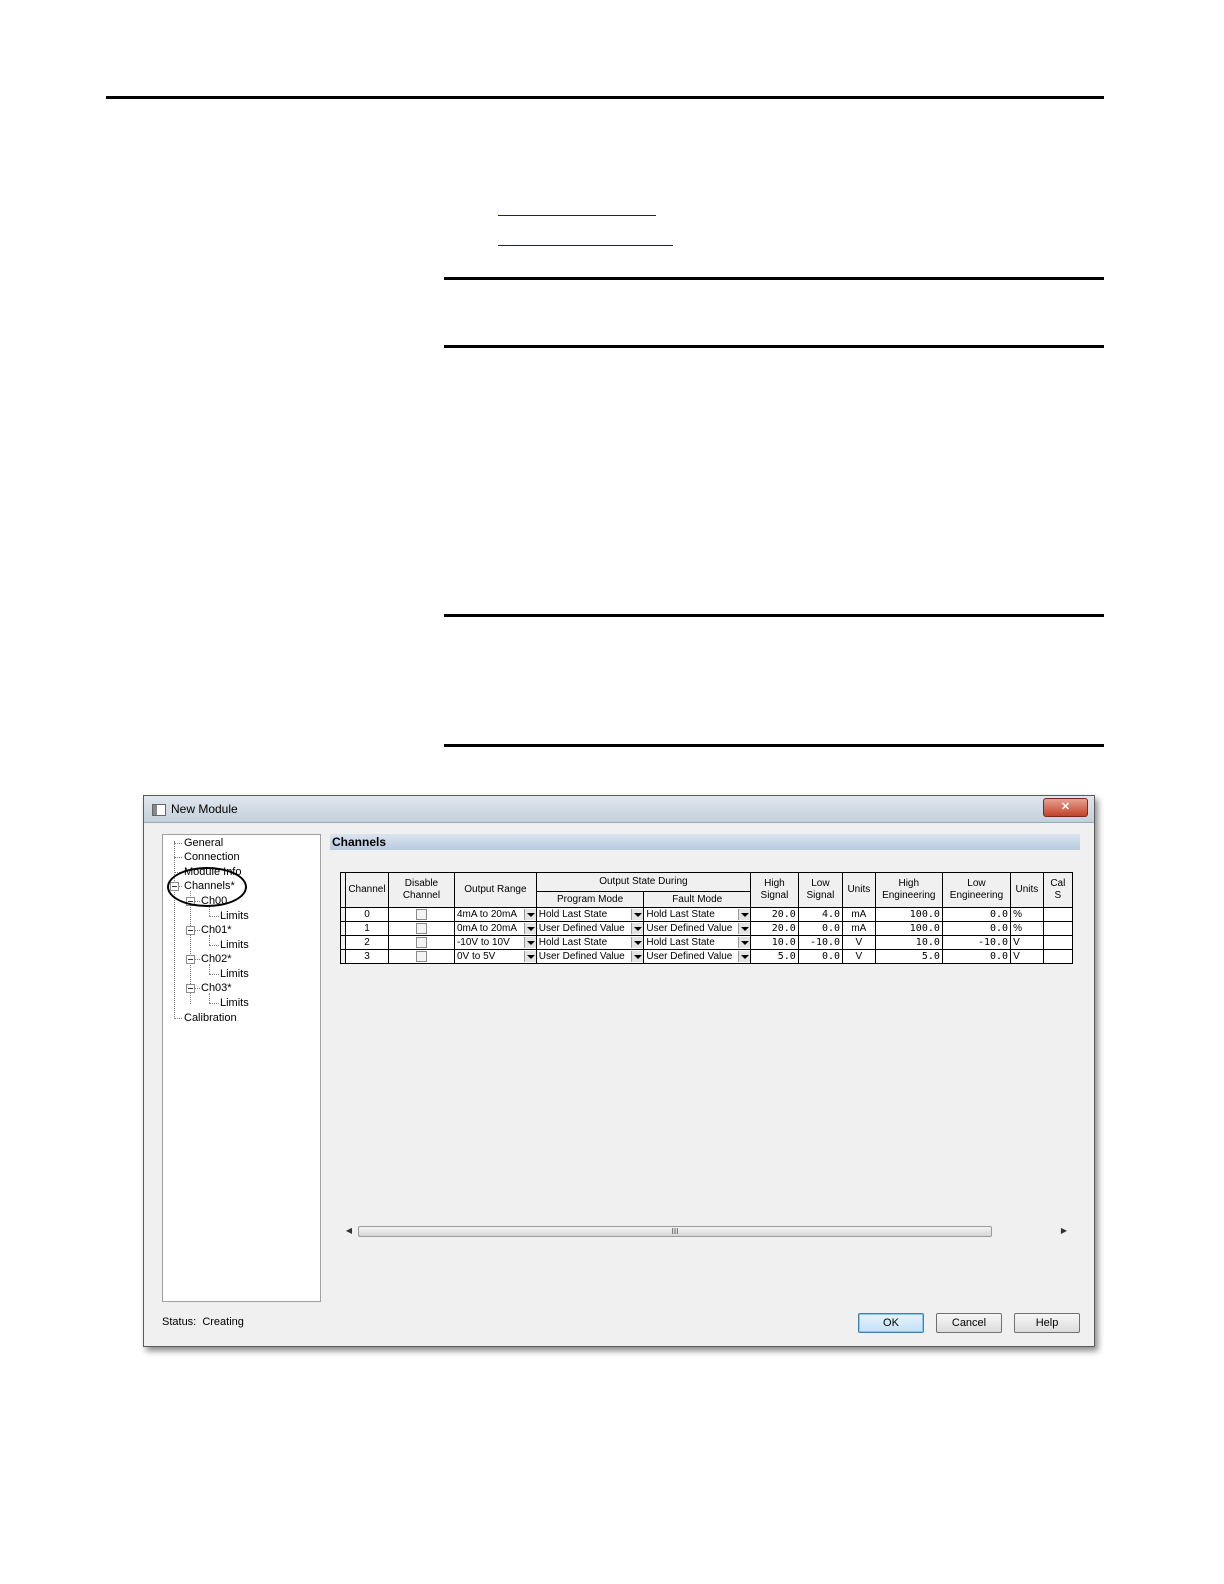 The width and height of the screenshot is (1224, 1584). Describe the element at coordinates (495, 928) in the screenshot. I see `cell-output-range: 0mA to 20mA` at that location.